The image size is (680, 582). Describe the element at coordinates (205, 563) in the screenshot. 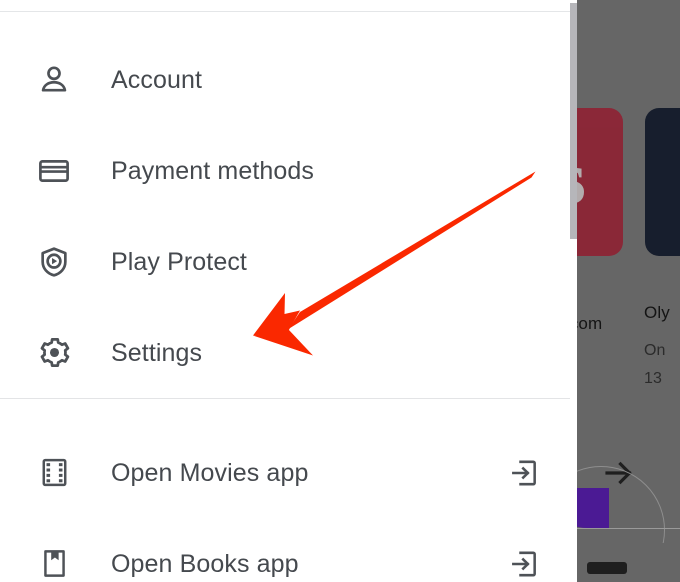

I see `drawer-item-label: Open Books app` at that location.